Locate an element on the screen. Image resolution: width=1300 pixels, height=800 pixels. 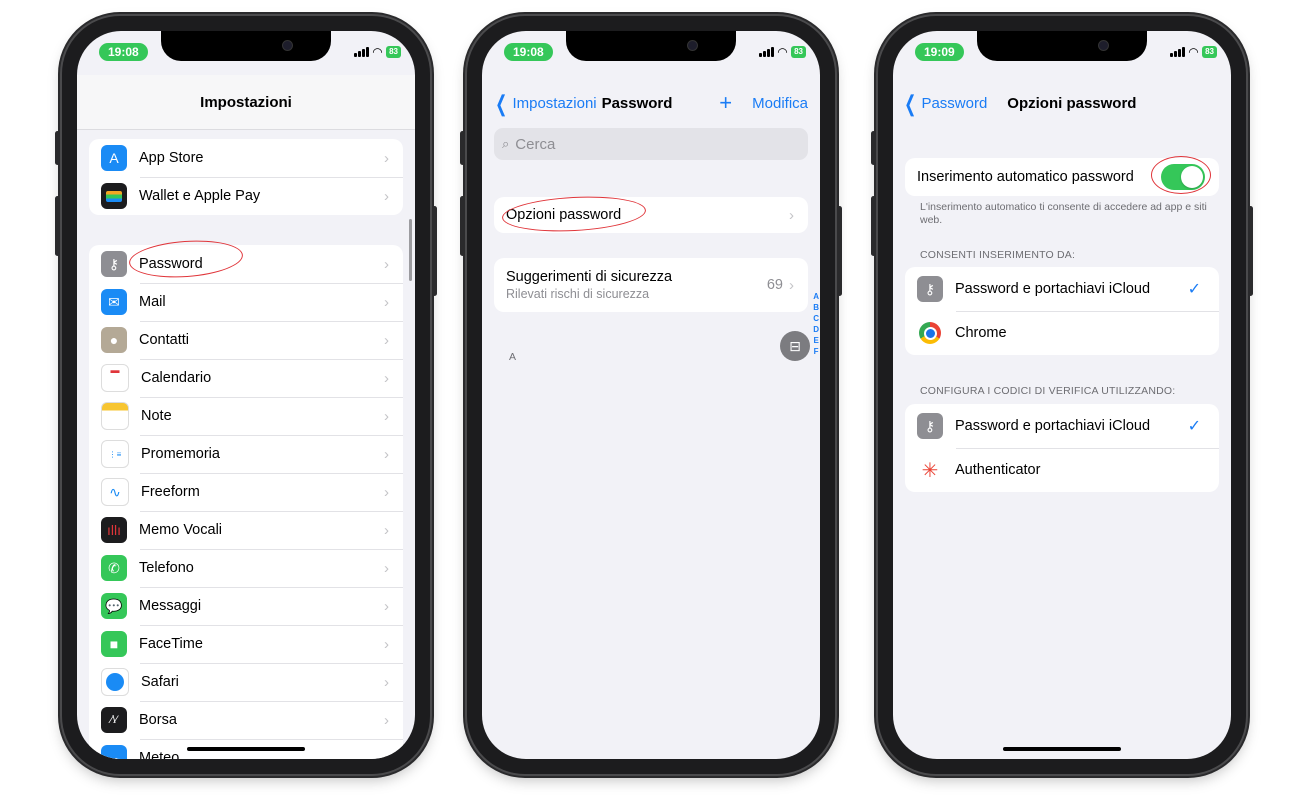
index-letter: B is located at coordinates (816, 307).